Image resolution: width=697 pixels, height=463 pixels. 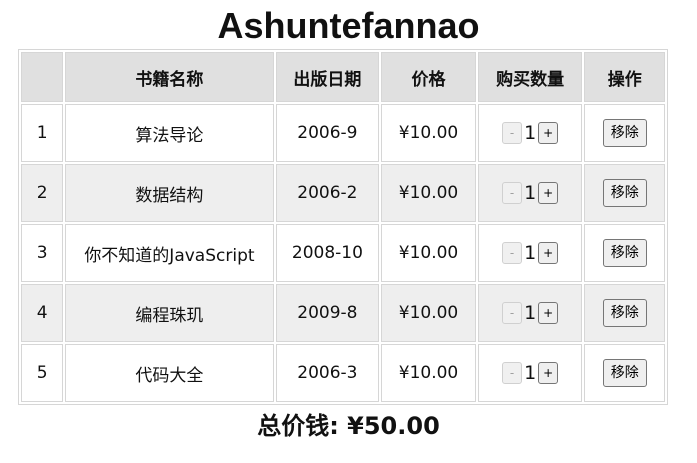 What do you see at coordinates (42, 193) in the screenshot?
I see `row-index: 2` at bounding box center [42, 193].